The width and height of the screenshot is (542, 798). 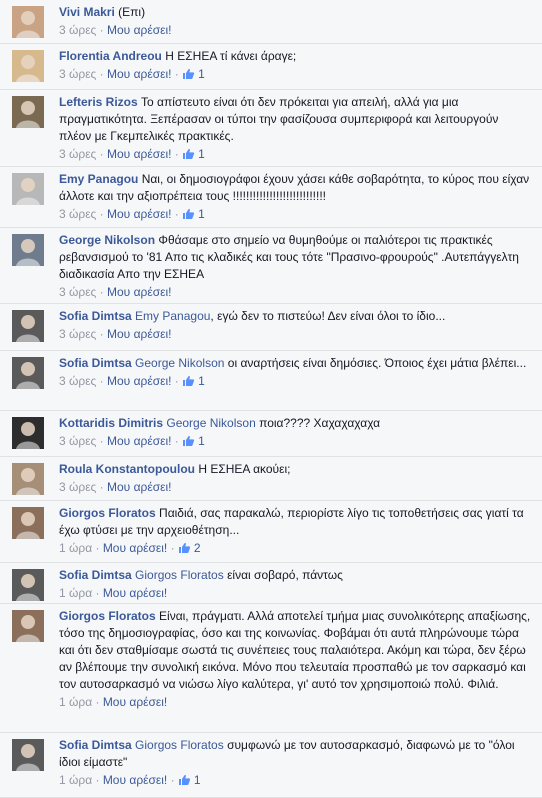 I want to click on comment-text: (Επι), so click(x=132, y=12).